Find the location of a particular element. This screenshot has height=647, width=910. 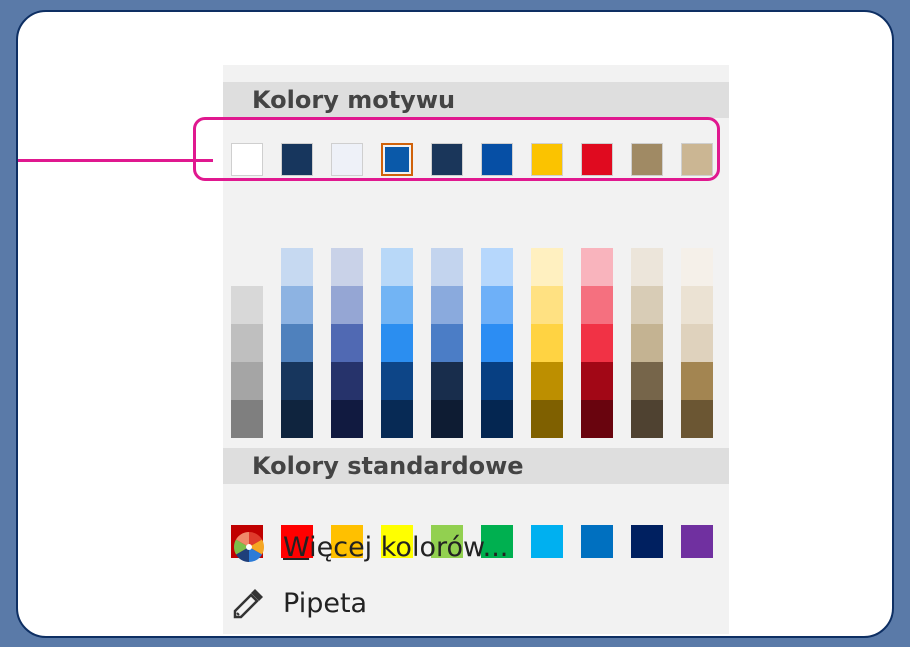

callout-line is located at coordinates (115, 160).